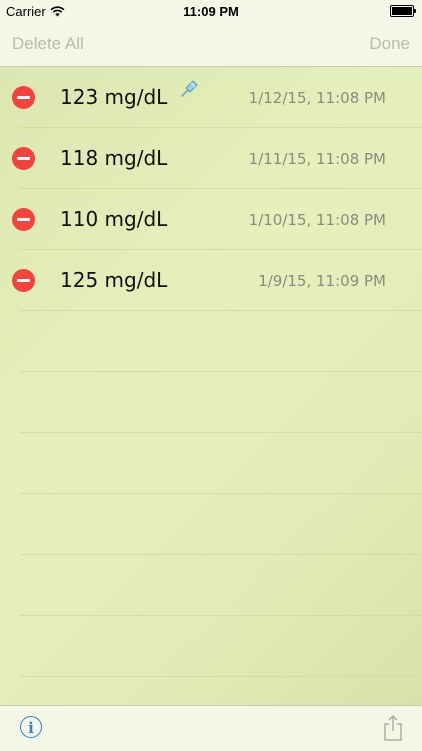  What do you see at coordinates (211, 97) in the screenshot?
I see `list-item: 123 mg/dL 1/12/15, 11:08 PM` at bounding box center [211, 97].